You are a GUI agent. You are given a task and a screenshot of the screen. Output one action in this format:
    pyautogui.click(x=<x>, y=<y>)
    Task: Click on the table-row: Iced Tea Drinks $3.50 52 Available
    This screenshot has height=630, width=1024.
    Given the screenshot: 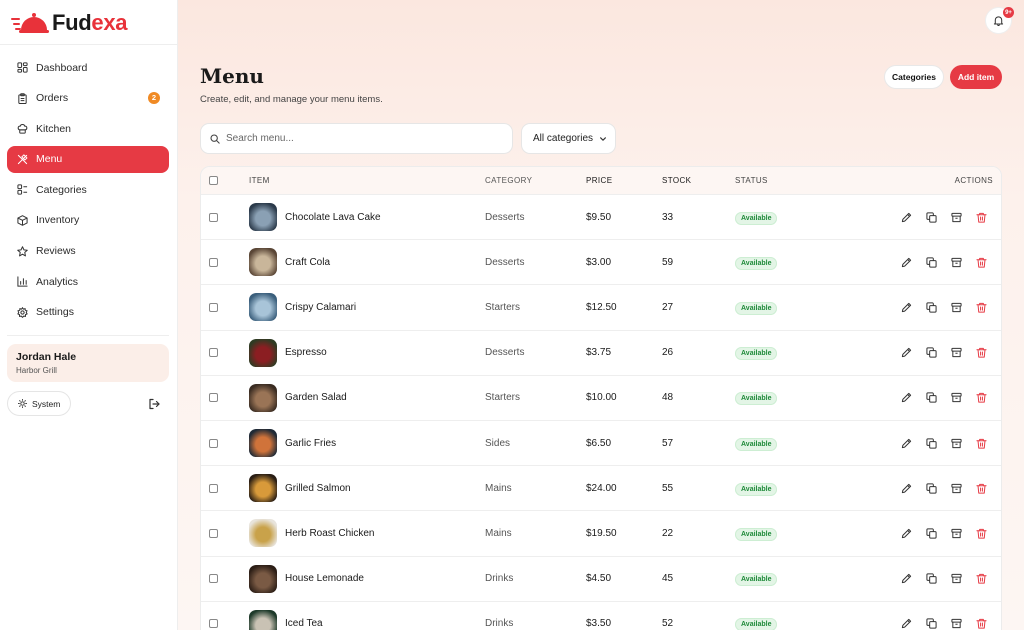 What is the action you would take?
    pyautogui.click(x=601, y=616)
    